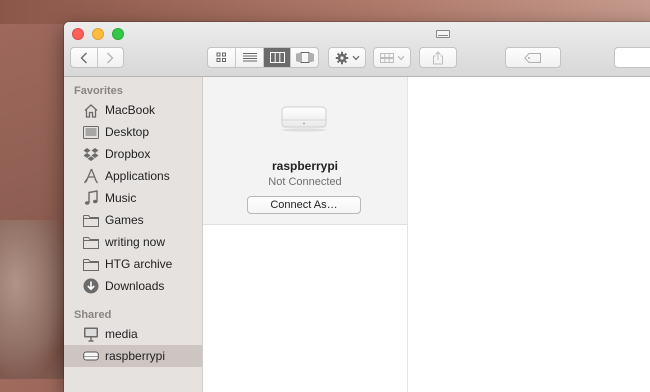  Describe the element at coordinates (118, 34) in the screenshot. I see `zoom-window-button` at that location.